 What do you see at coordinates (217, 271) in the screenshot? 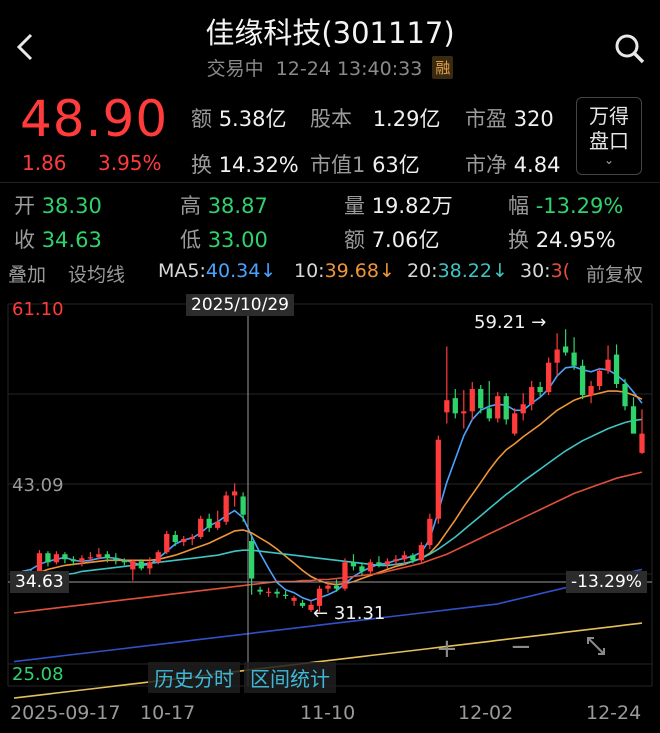
I see `ma5-readout: MA5:40.34↓` at bounding box center [217, 271].